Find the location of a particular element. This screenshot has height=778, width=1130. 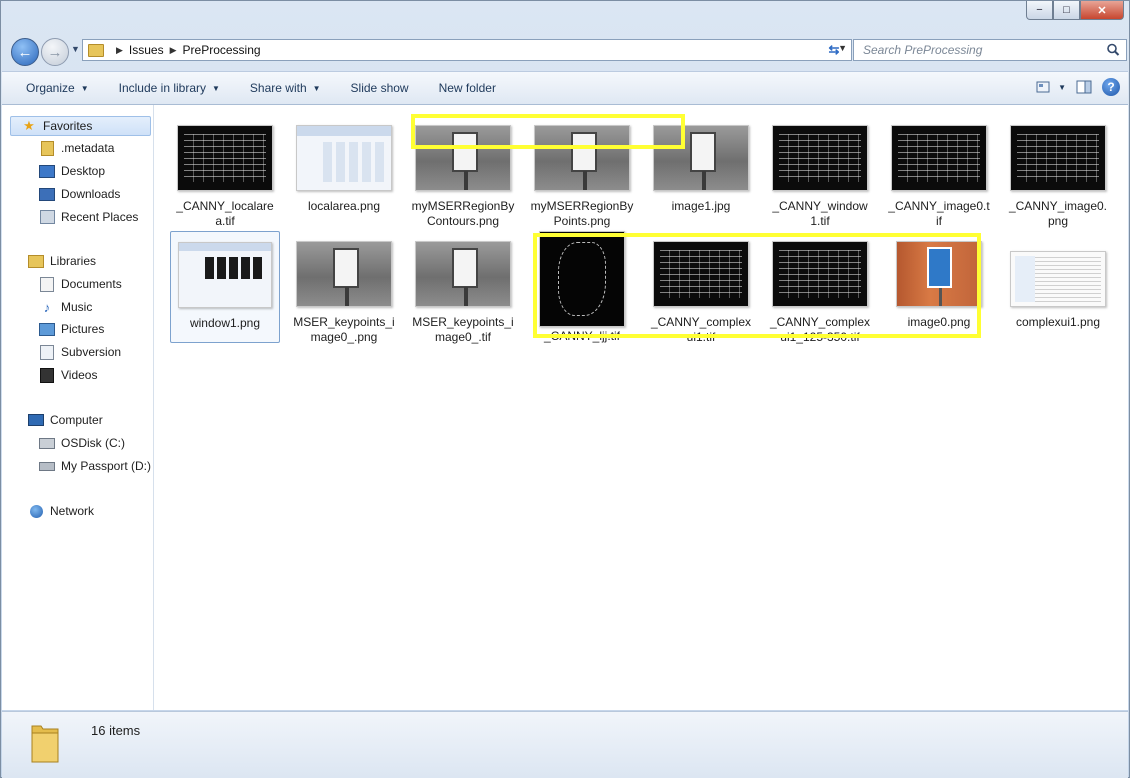

file-item: _CANNY_image0.tif is located at coordinates (939, 171).